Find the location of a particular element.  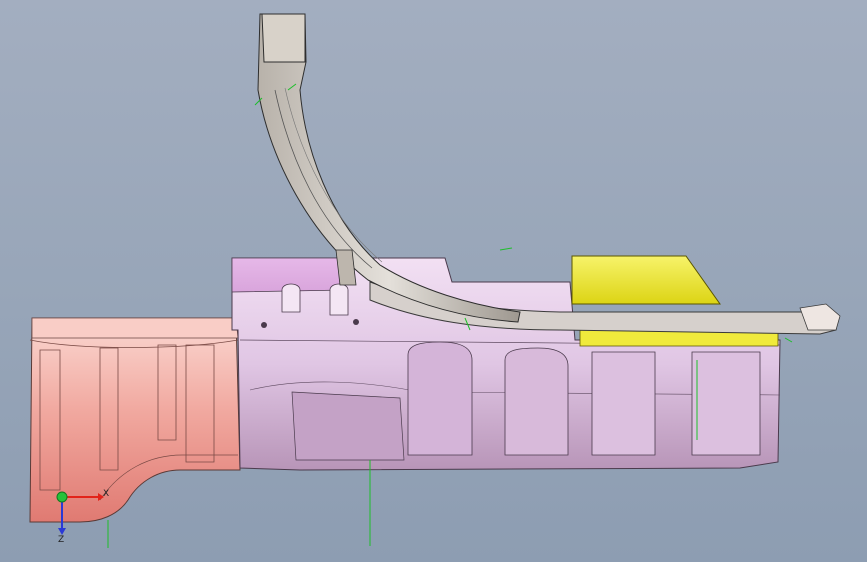

z-axis-head is located at coordinates (62, 531).